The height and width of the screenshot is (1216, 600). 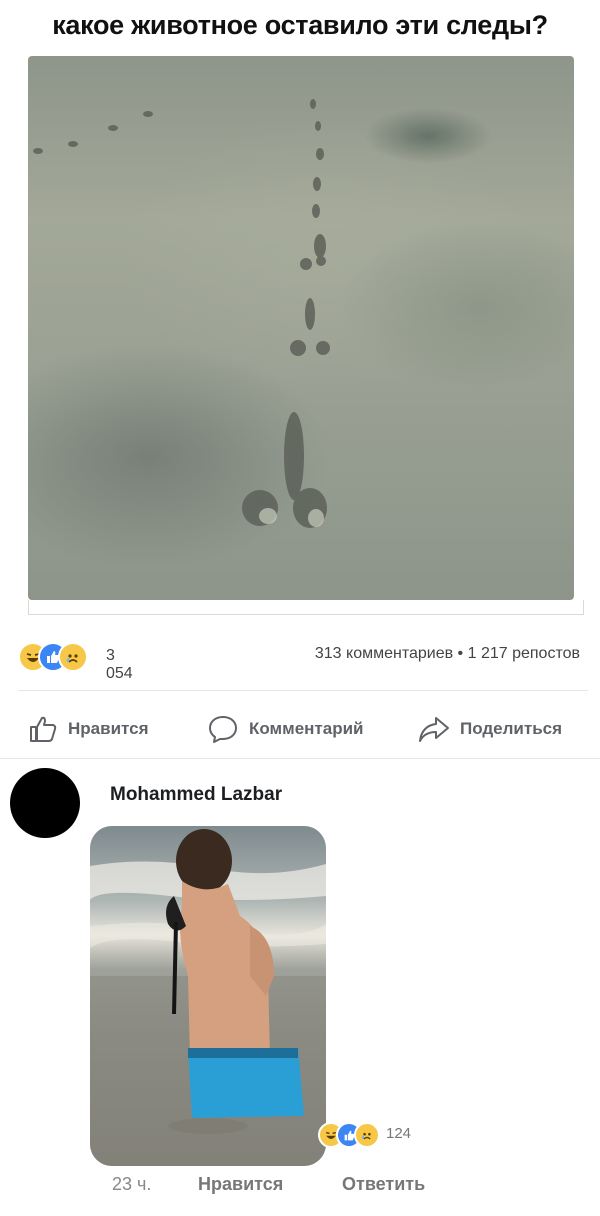 I want to click on avatar, so click(x=45, y=803).